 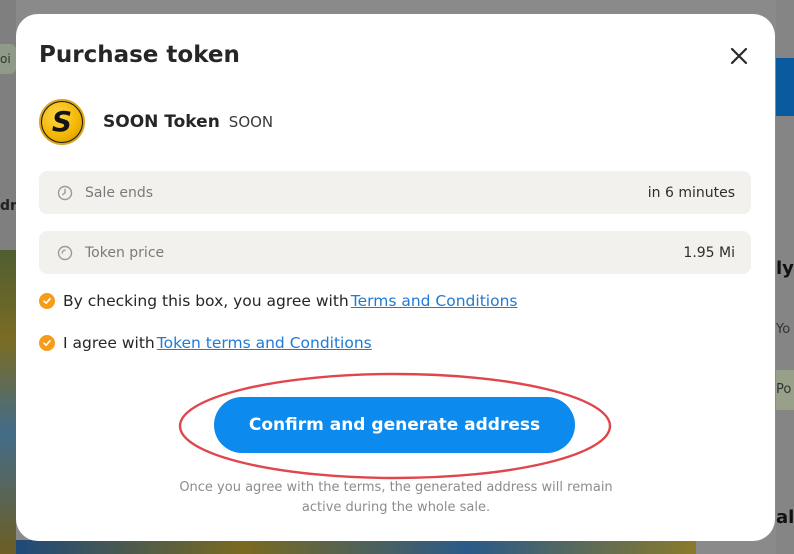 I want to click on background-right-pill-text: Po, so click(x=784, y=389).